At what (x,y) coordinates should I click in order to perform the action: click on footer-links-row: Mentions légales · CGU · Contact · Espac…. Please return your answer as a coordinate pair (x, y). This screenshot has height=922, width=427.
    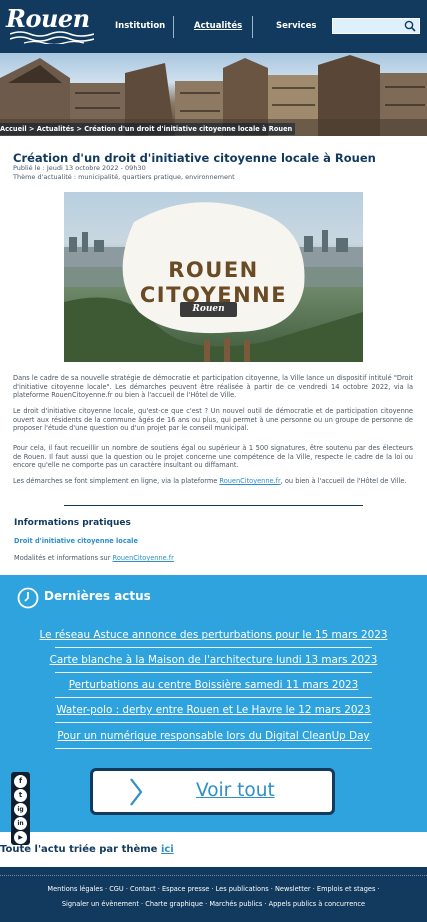
    Looking at the image, I should click on (213, 889).